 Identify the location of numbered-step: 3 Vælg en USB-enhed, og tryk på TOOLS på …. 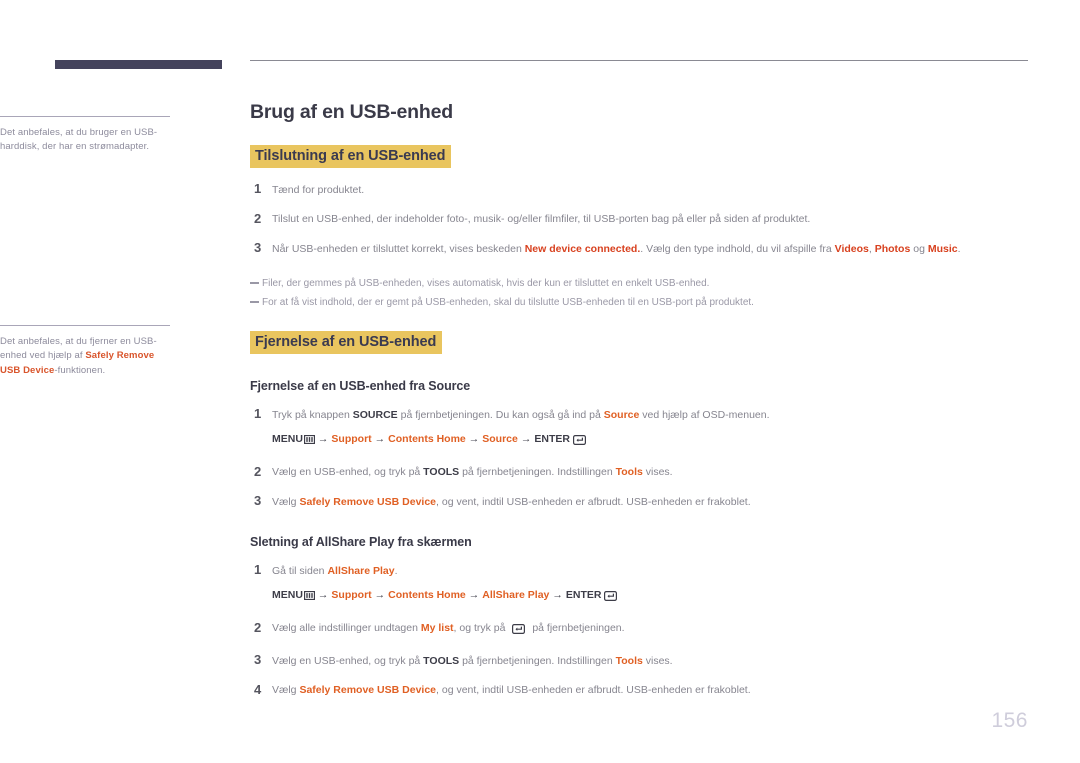
(640, 660).